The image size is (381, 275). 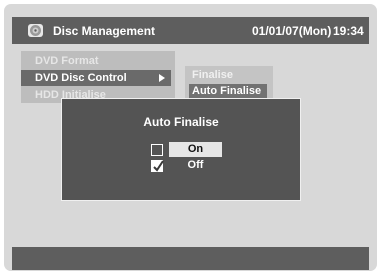 I want to click on dialog-title: Auto Finalise, so click(x=181, y=122).